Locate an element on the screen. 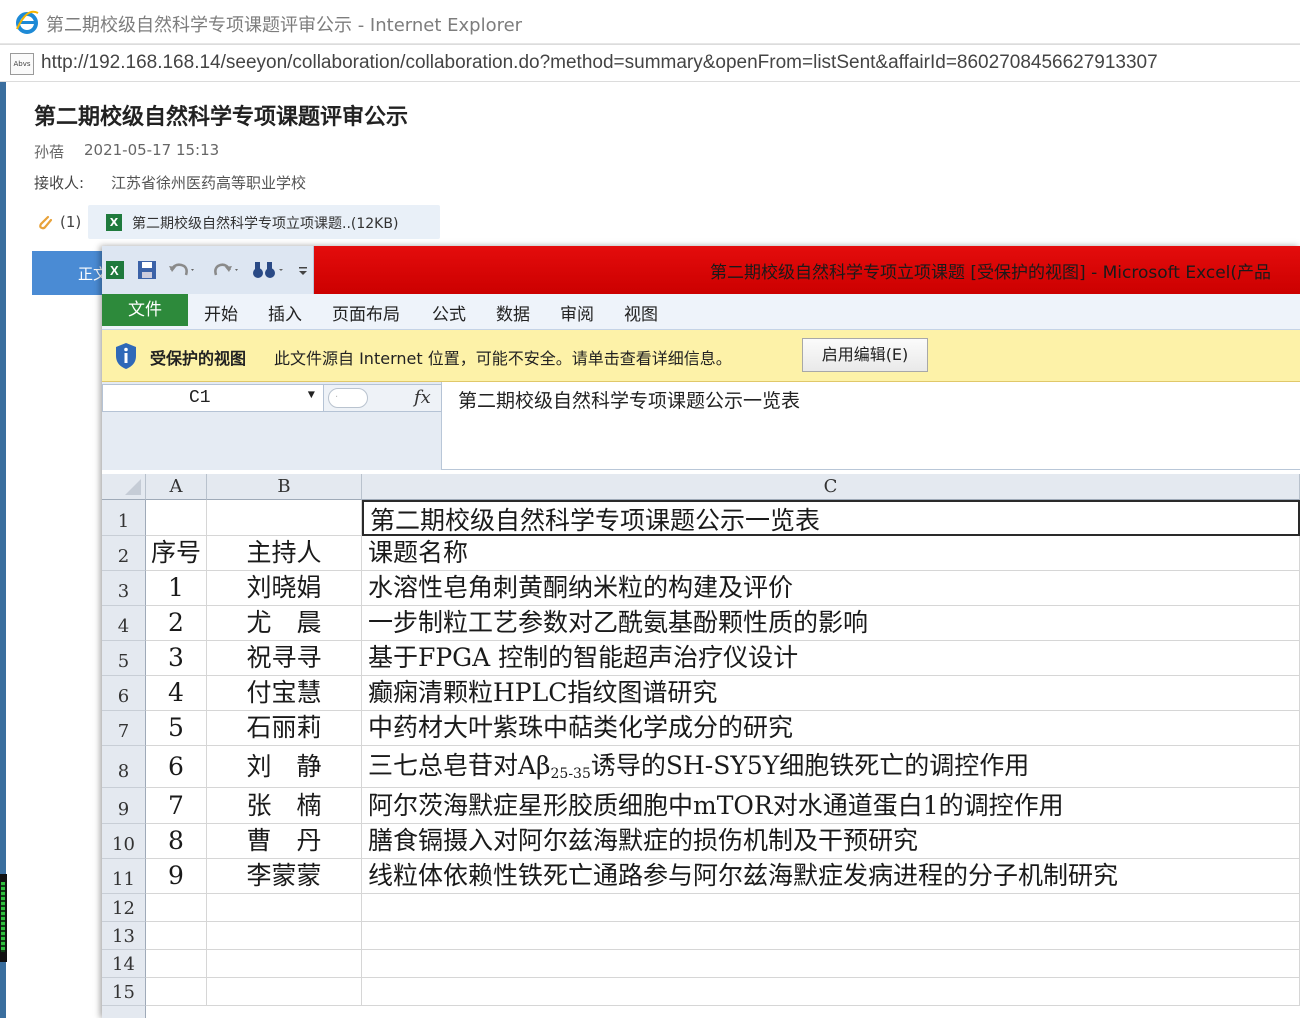  row-header-13: 13 is located at coordinates (124, 936).